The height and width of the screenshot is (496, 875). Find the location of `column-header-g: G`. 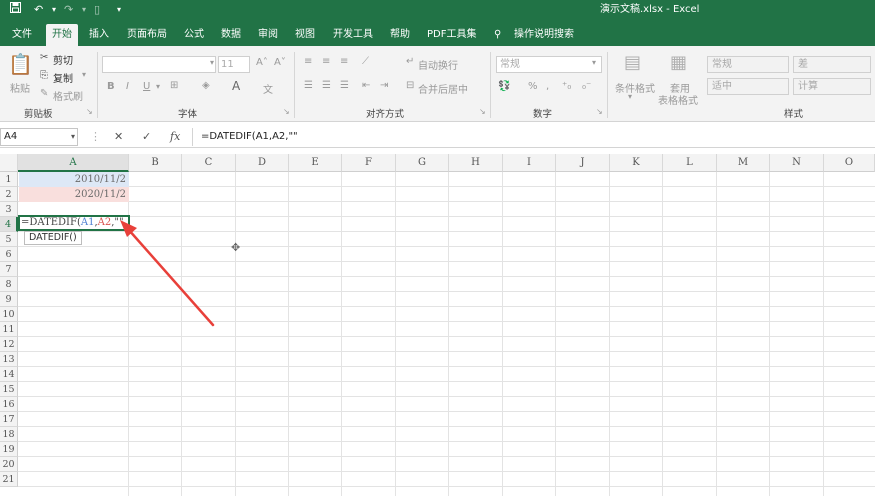

column-header-g: G is located at coordinates (422, 163).